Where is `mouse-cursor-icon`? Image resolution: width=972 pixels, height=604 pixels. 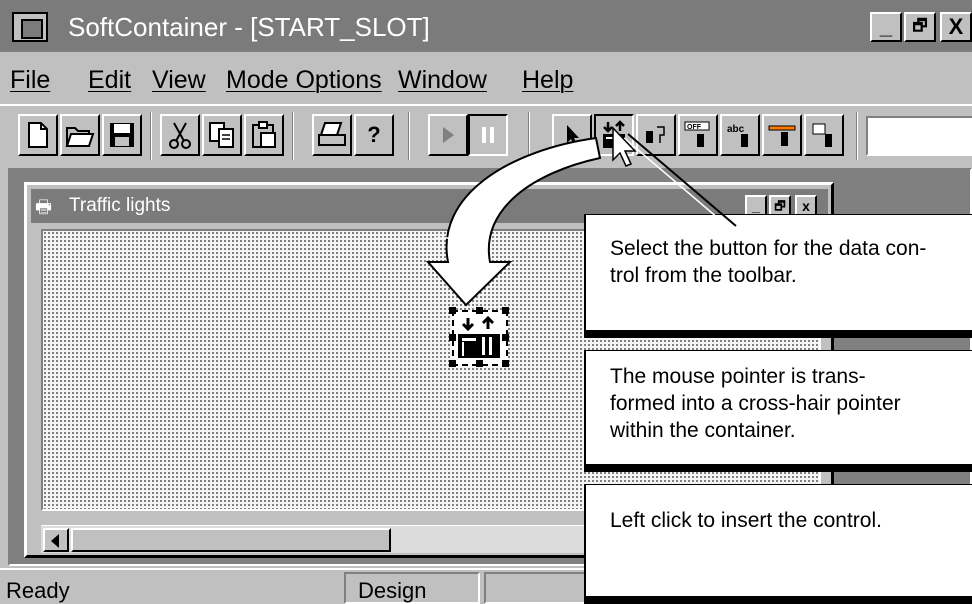 mouse-cursor-icon is located at coordinates (624, 146).